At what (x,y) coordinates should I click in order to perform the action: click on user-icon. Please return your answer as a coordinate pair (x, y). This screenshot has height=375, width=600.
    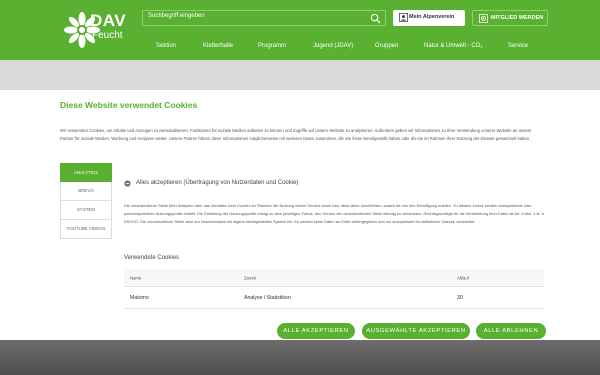
    Looking at the image, I should click on (403, 17).